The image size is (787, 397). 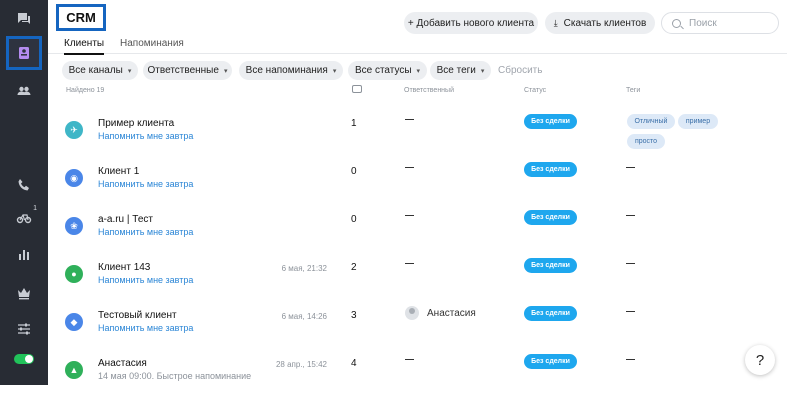 I want to click on filter-label: Все теги, so click(x=456, y=70).